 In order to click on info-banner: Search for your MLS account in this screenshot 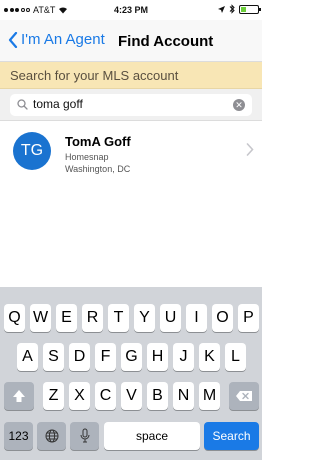, I will do `click(131, 75)`.